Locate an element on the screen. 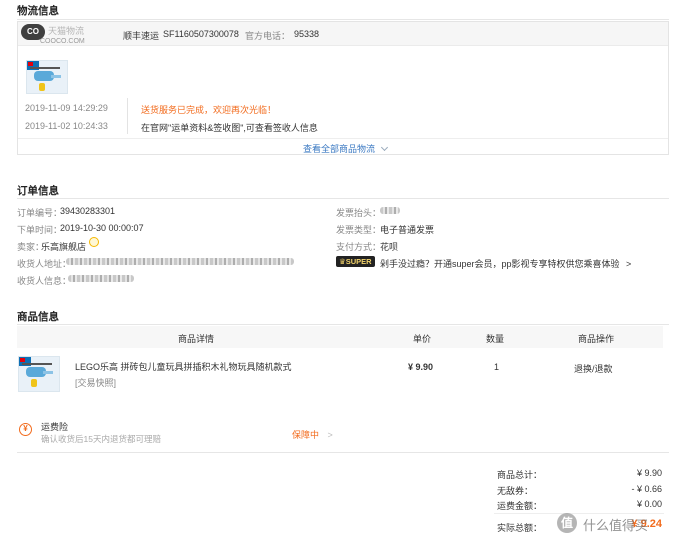 This screenshot has width=680, height=539. header-price: 单价 is located at coordinates (422, 339).